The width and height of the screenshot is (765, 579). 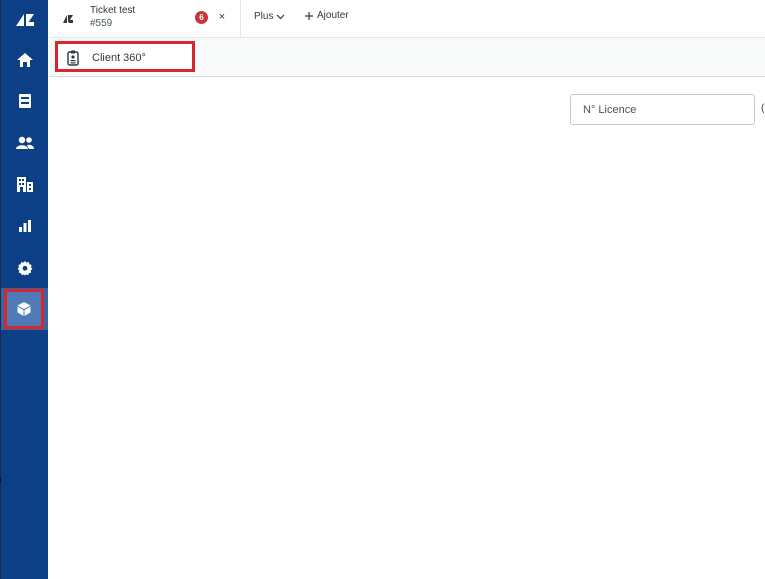 I want to click on chevron-down-icon, so click(x=281, y=16).